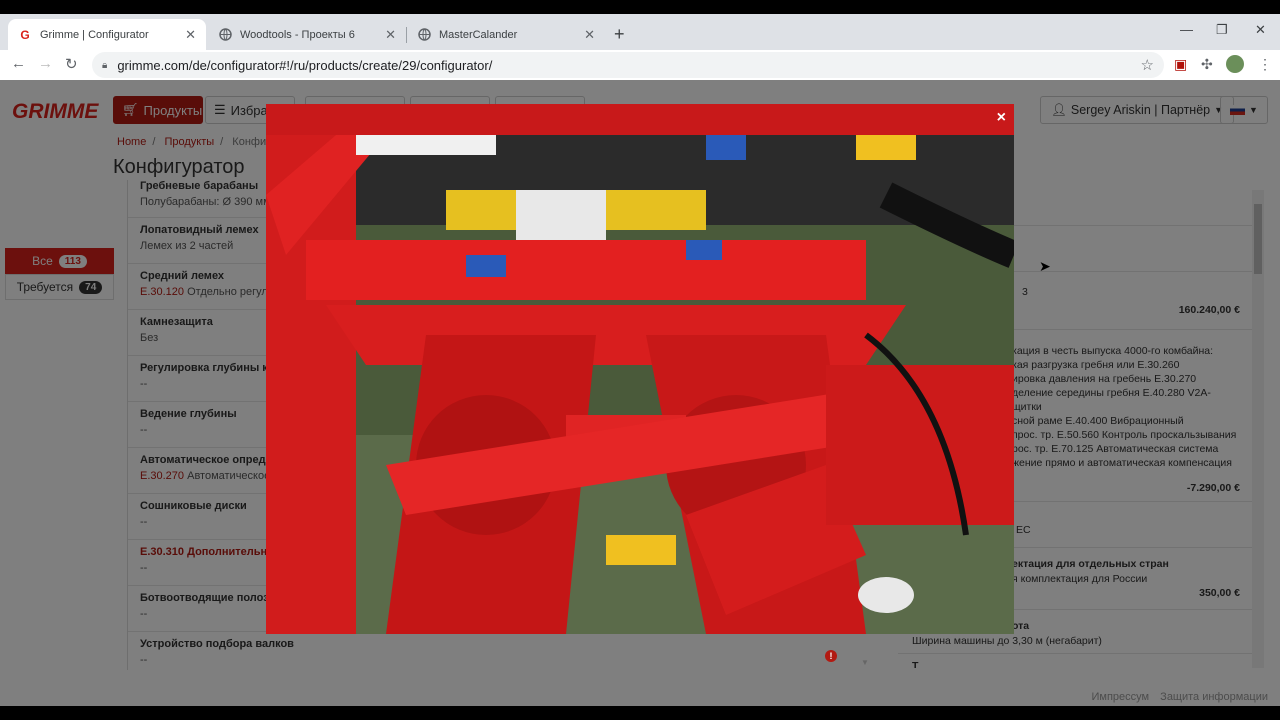  Describe the element at coordinates (640, 7) in the screenshot. I see `screen-top-bar` at that location.